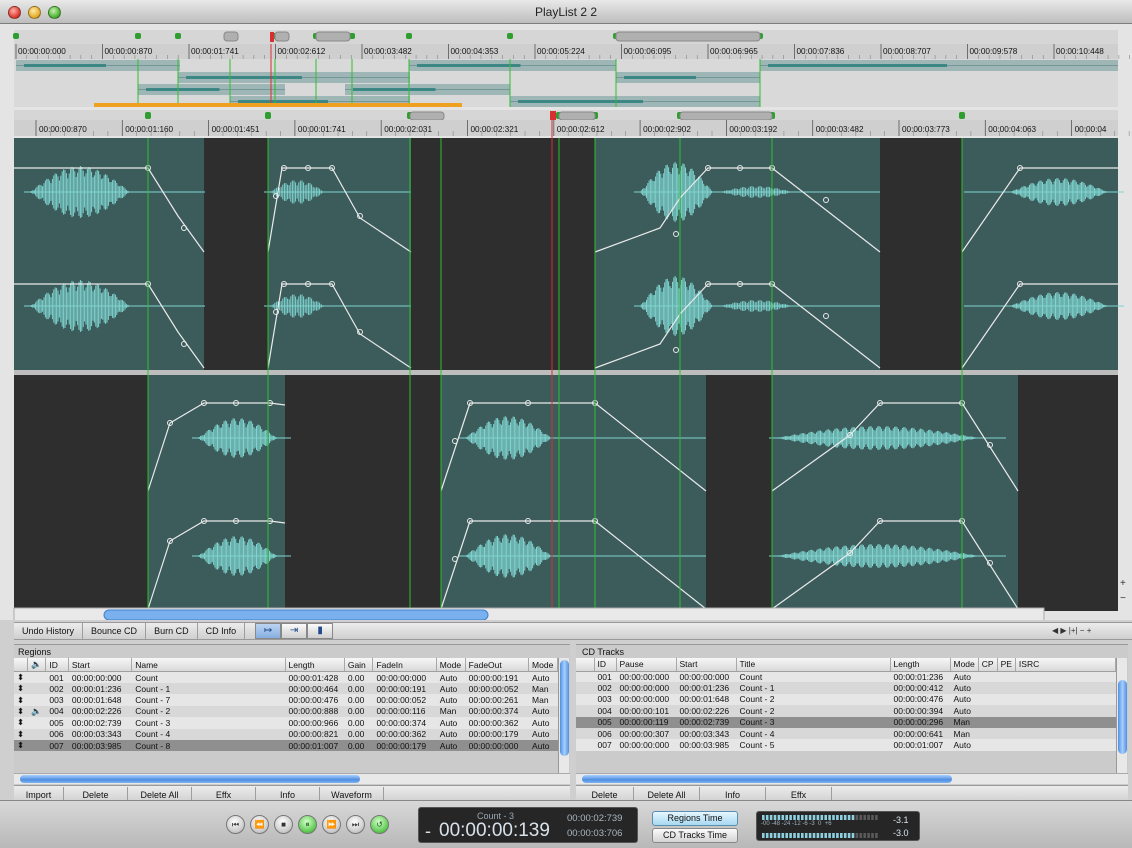 Image resolution: width=1132 pixels, height=848 pixels. Describe the element at coordinates (646, 665) in the screenshot. I see `col-pause: Pause` at that location.